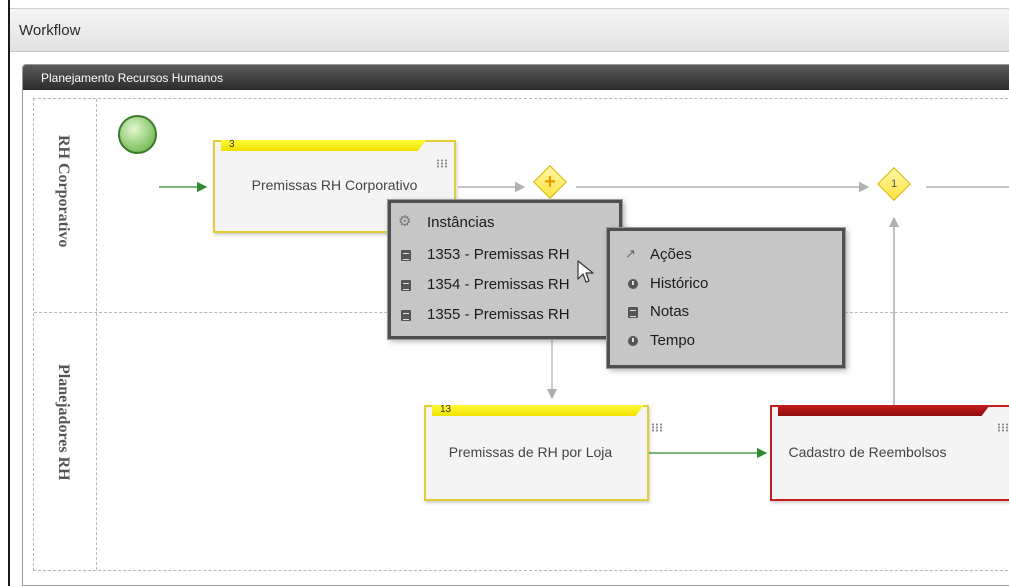  I want to click on instance-item-label: 1353 - Premissas RH, so click(498, 254).